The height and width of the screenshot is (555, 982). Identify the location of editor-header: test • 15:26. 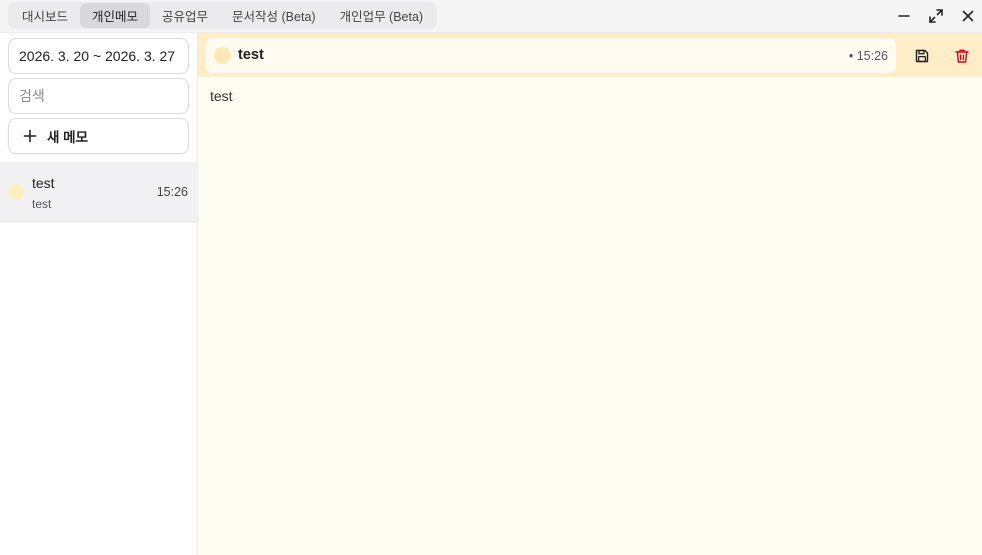
(590, 55).